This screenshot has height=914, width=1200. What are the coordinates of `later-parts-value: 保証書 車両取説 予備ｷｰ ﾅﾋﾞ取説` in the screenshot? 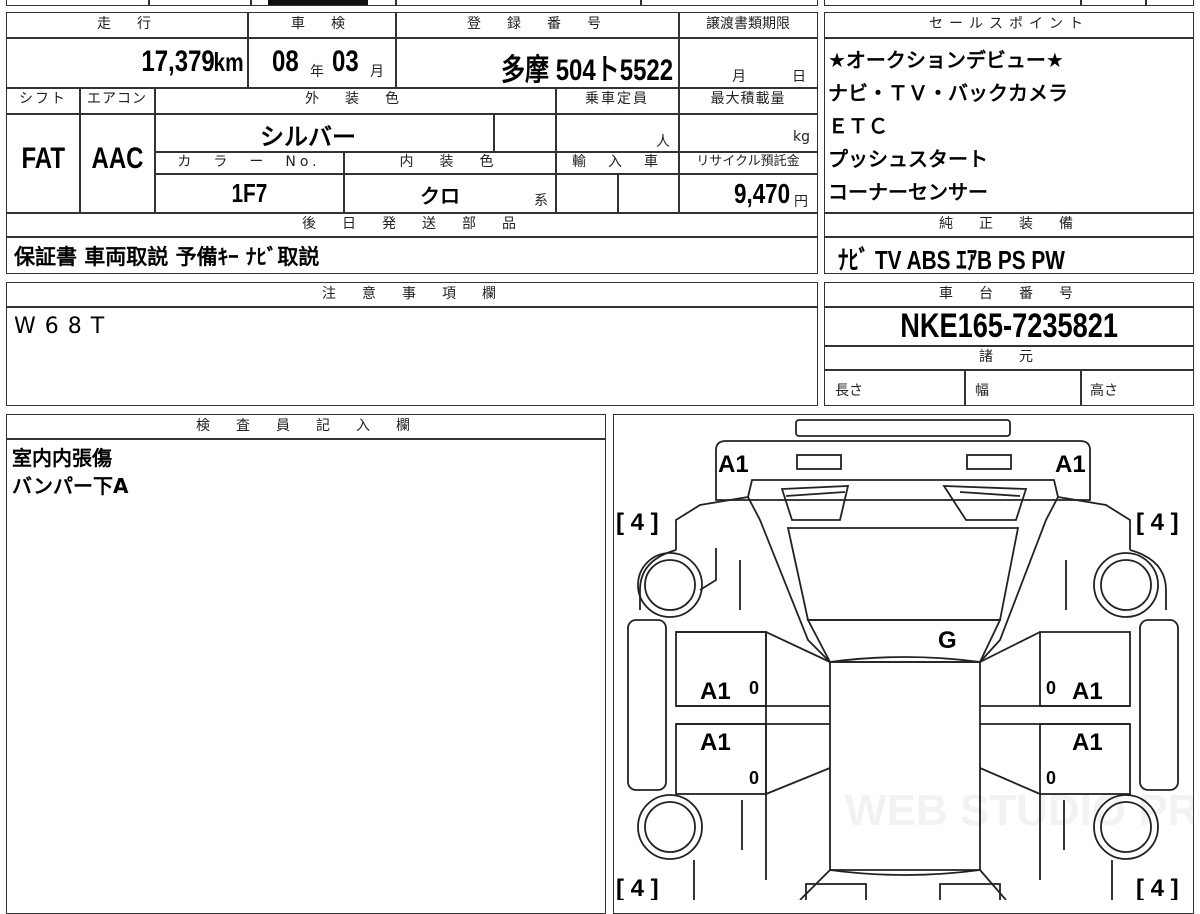 It's located at (167, 257).